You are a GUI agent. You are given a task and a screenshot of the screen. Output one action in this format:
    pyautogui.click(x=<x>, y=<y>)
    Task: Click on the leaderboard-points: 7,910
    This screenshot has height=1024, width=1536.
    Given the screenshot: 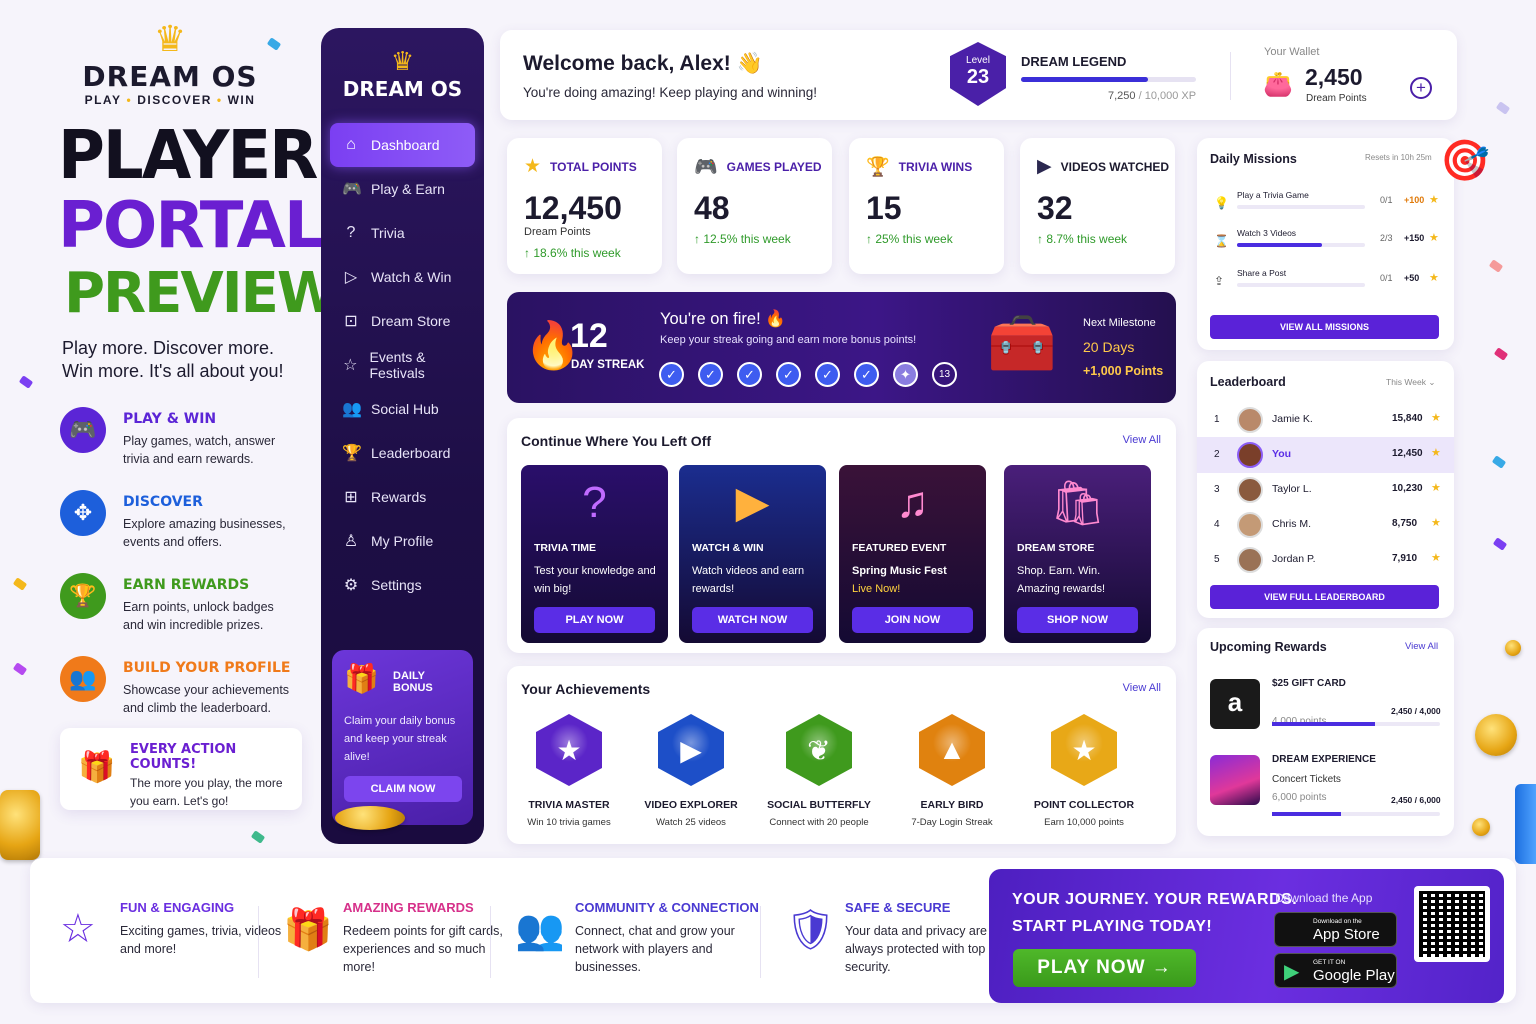 What is the action you would take?
    pyautogui.click(x=1405, y=558)
    